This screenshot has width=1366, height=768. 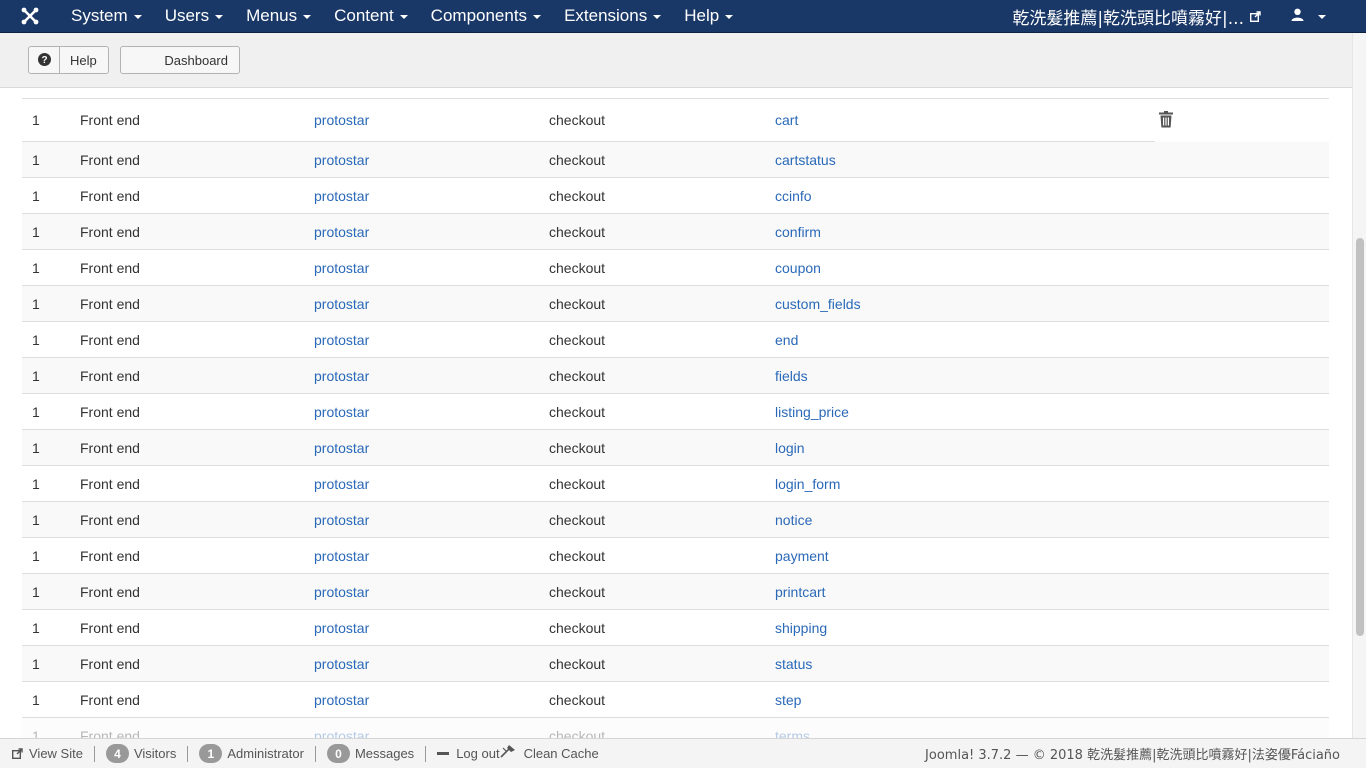 I want to click on administrator-status: 1 Administrator, so click(x=251, y=753).